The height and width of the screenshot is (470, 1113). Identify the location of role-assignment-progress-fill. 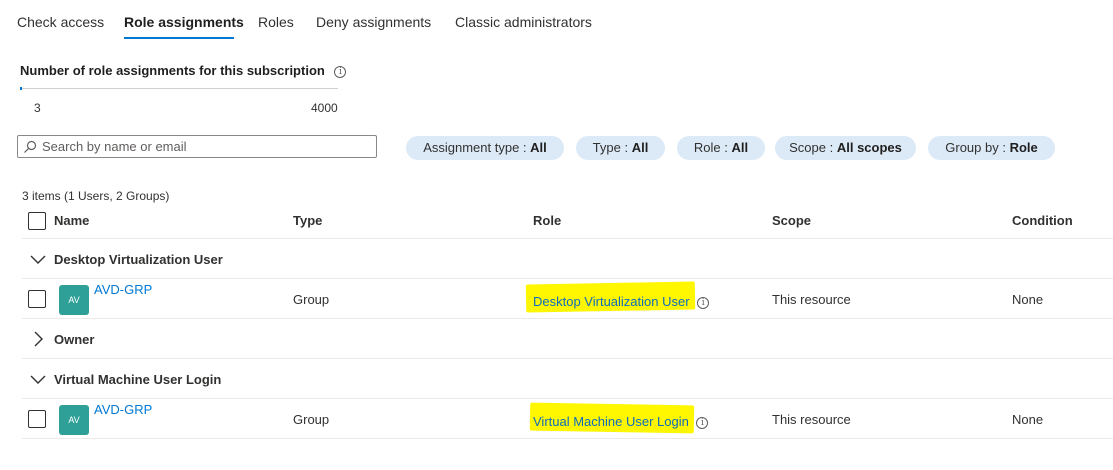
(21, 88).